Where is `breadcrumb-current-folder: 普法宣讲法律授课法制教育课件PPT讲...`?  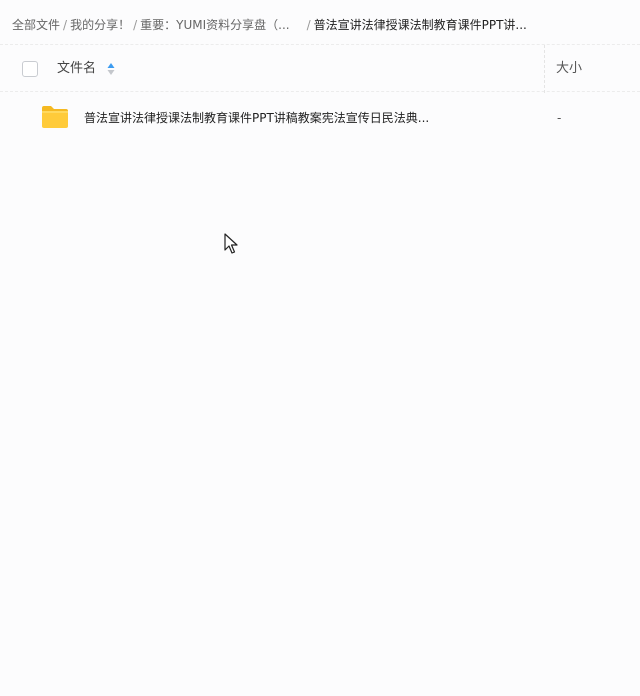 breadcrumb-current-folder: 普法宣讲法律授课法制教育课件PPT讲... is located at coordinates (420, 25).